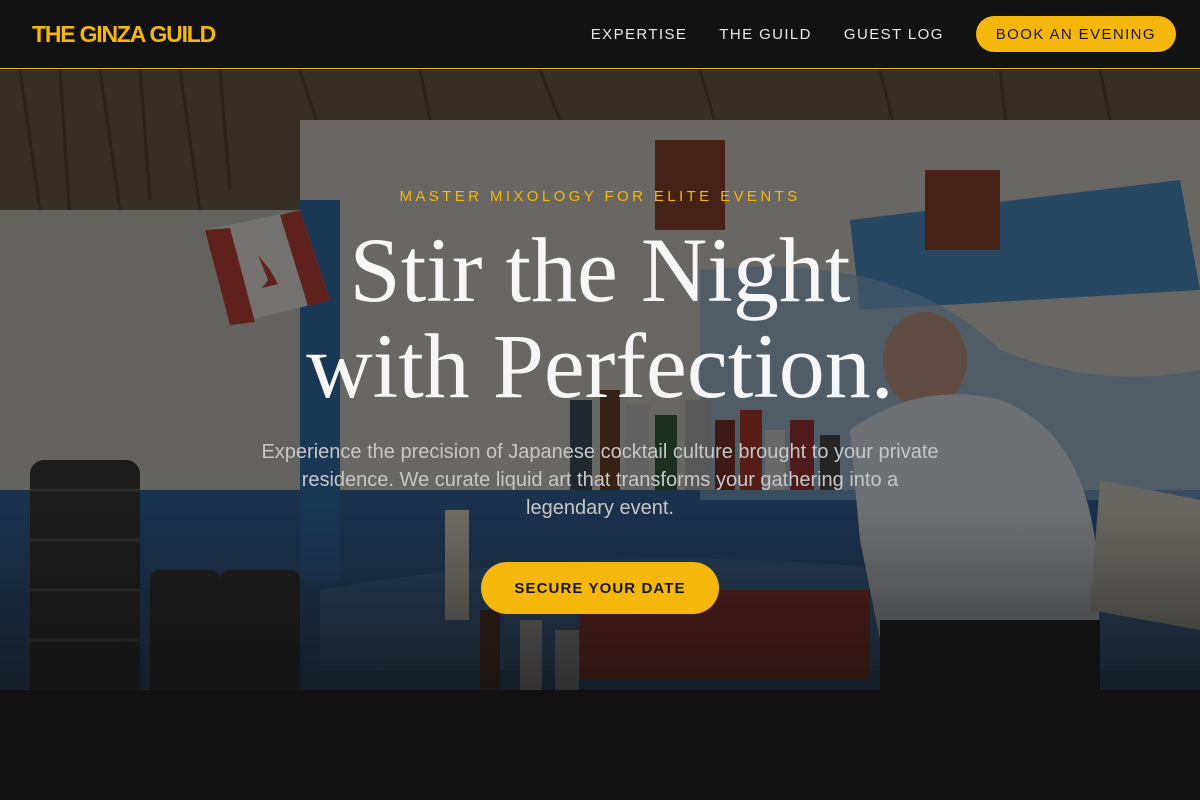 This screenshot has width=1200, height=800. I want to click on nav-link-expertise: EXPERTISE, so click(639, 34).